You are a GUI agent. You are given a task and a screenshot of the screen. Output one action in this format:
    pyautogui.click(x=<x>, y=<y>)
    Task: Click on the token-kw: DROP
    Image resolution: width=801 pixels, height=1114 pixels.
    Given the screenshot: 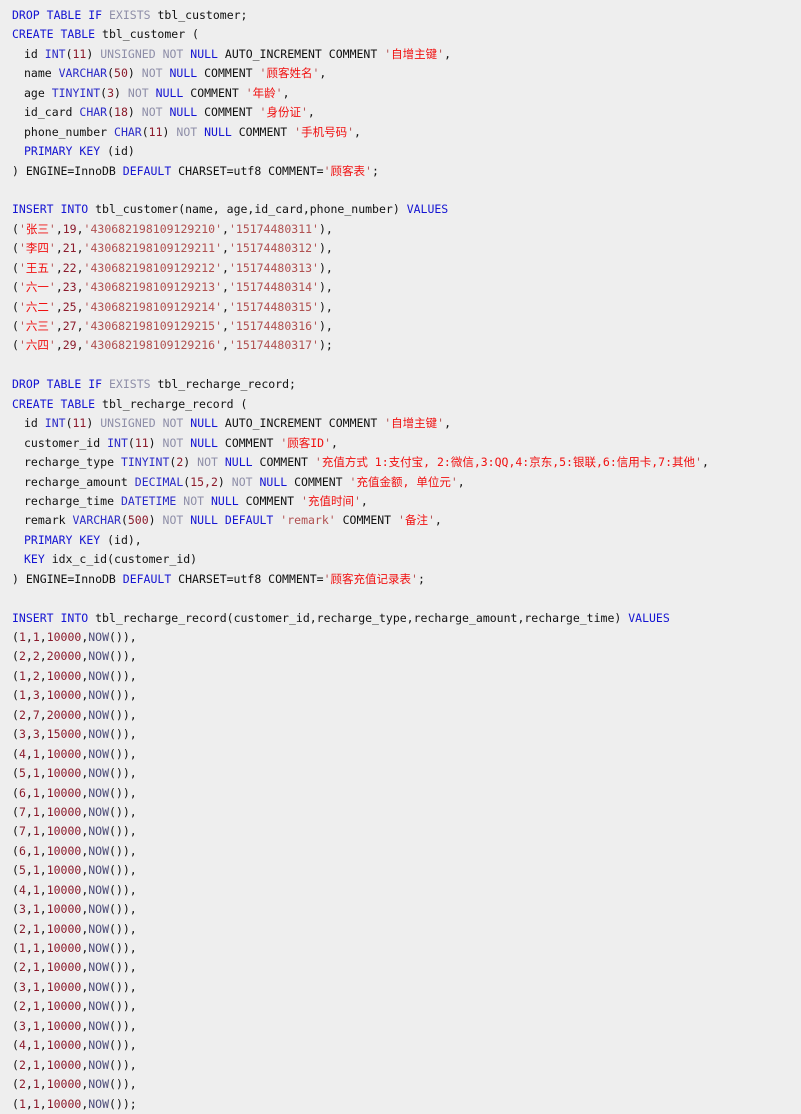 What is the action you would take?
    pyautogui.click(x=26, y=384)
    